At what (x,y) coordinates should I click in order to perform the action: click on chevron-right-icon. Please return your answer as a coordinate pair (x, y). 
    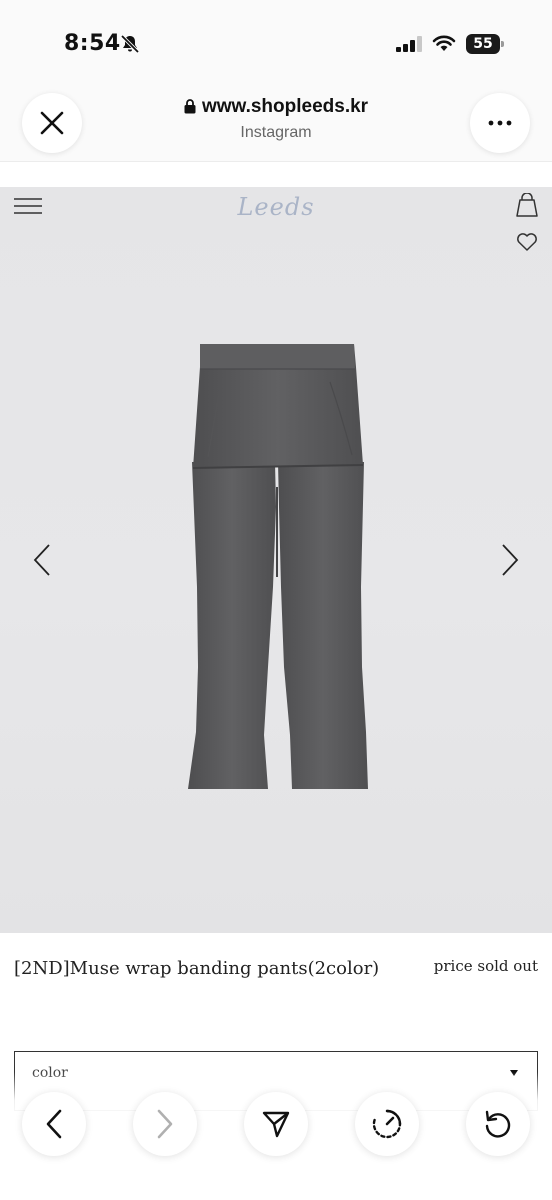
    Looking at the image, I should click on (510, 560).